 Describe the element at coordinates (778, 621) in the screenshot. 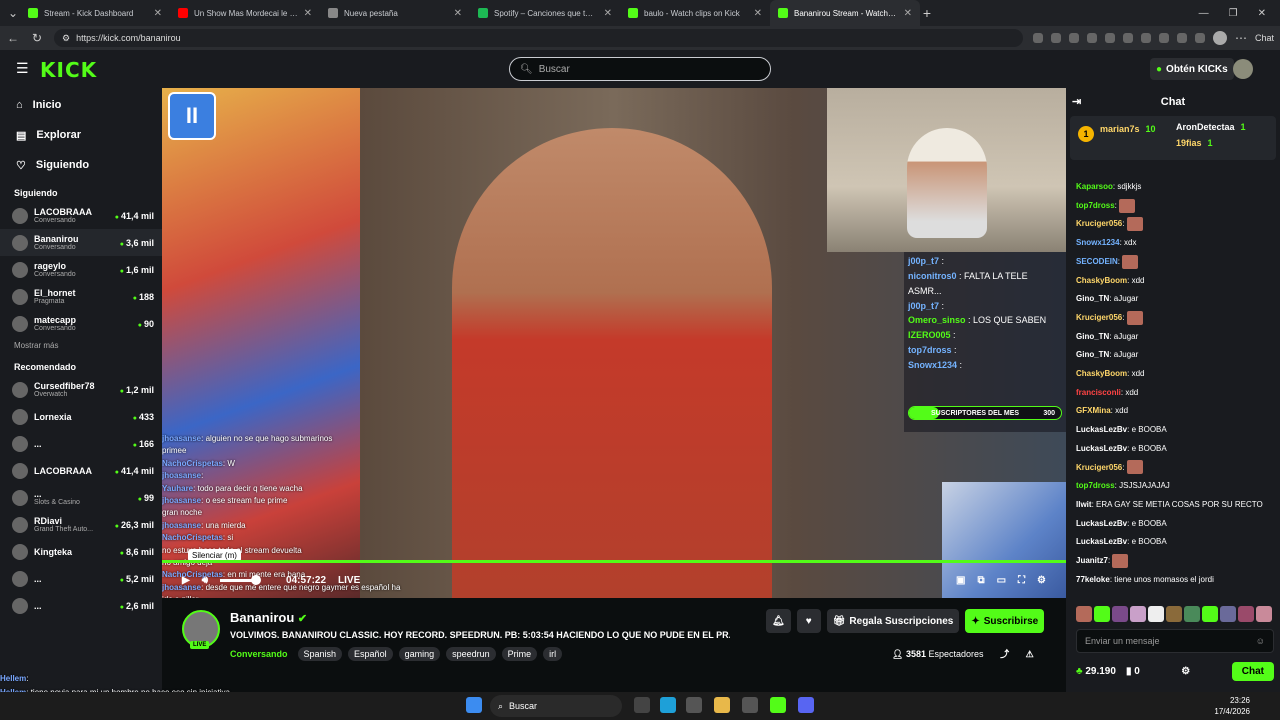

I see `notification-bell-button: 🔔︎` at that location.